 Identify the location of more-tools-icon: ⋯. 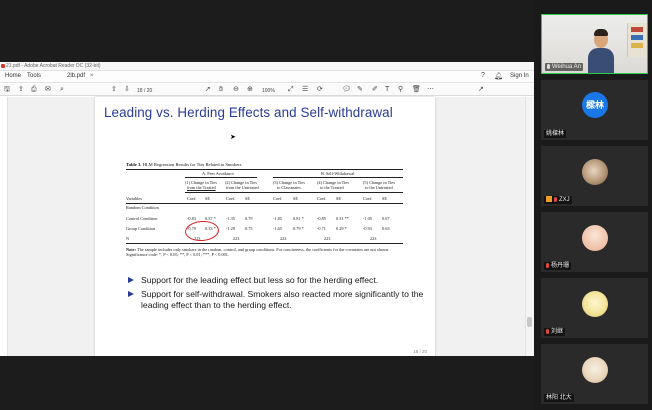
(430, 89).